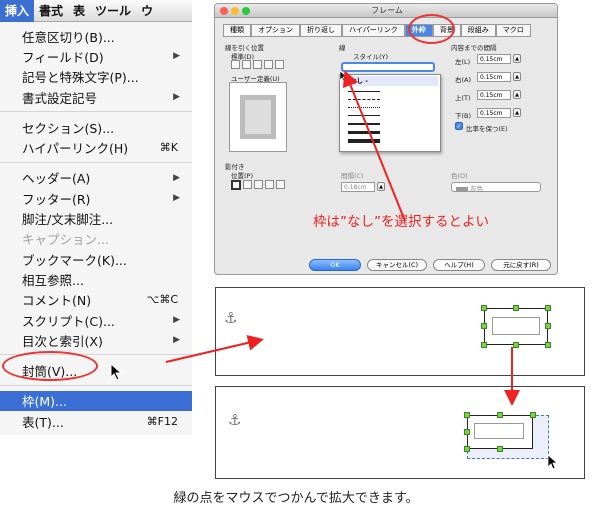 This screenshot has width=592, height=515. Describe the element at coordinates (50, 366) in the screenshot. I see `highlight-oval-frame-item` at that location.